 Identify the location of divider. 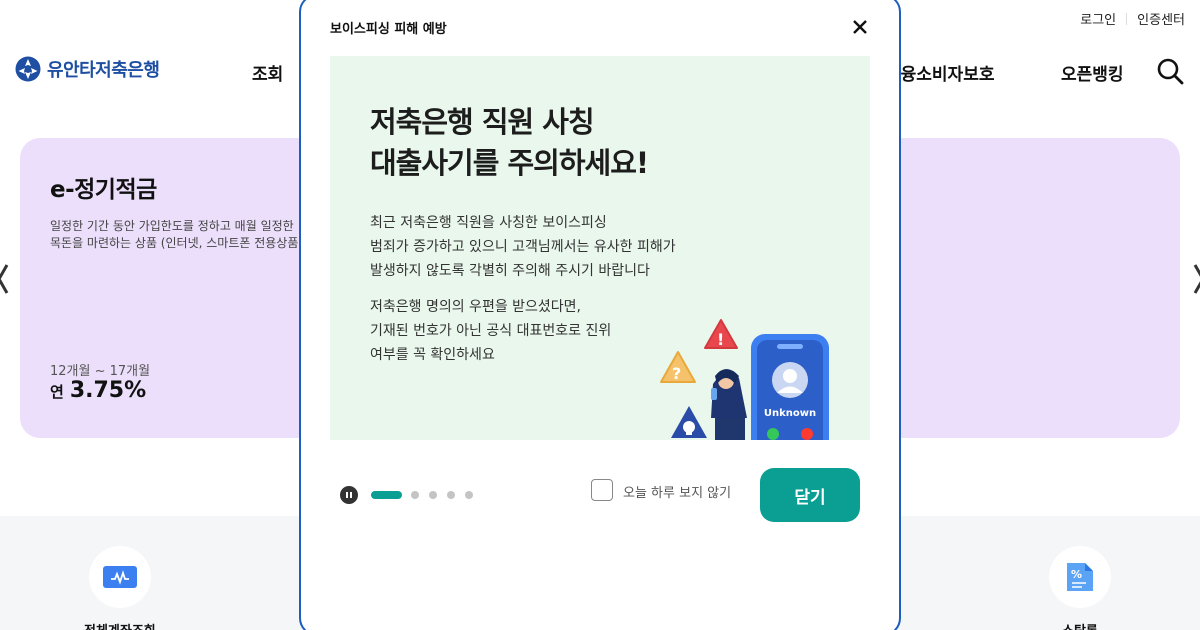
(1127, 18).